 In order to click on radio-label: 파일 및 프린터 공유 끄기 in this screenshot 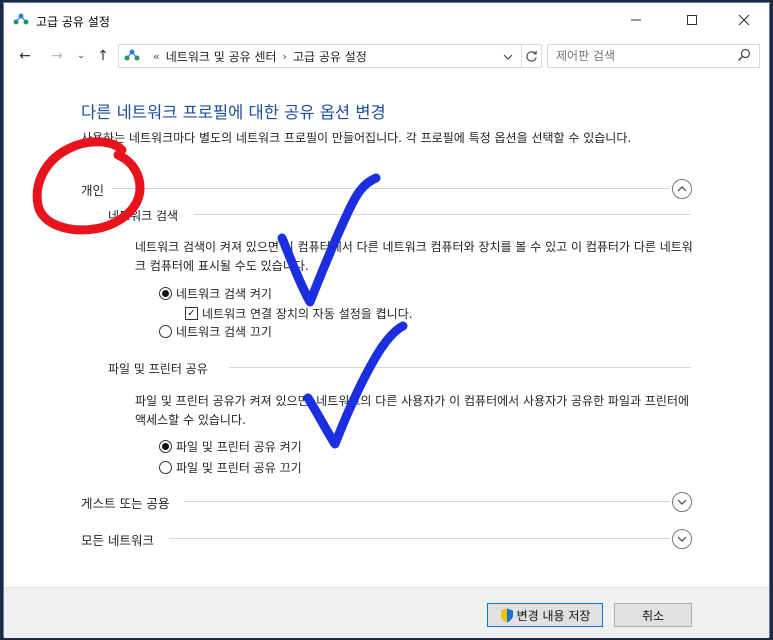, I will do `click(239, 468)`.